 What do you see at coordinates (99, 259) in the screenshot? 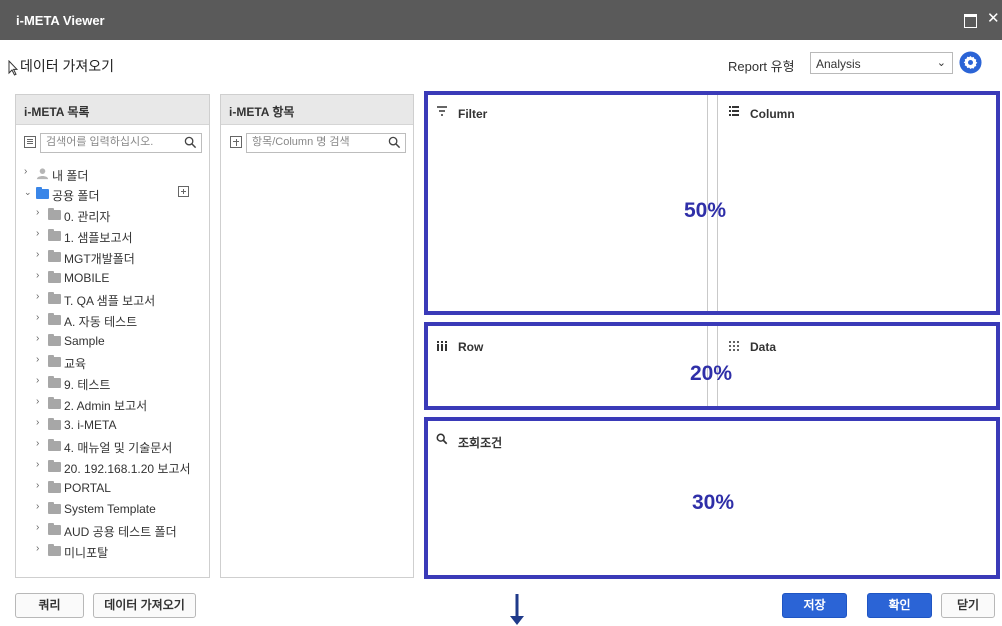
I see `tree-item-label: MGT개발폴더` at bounding box center [99, 259].